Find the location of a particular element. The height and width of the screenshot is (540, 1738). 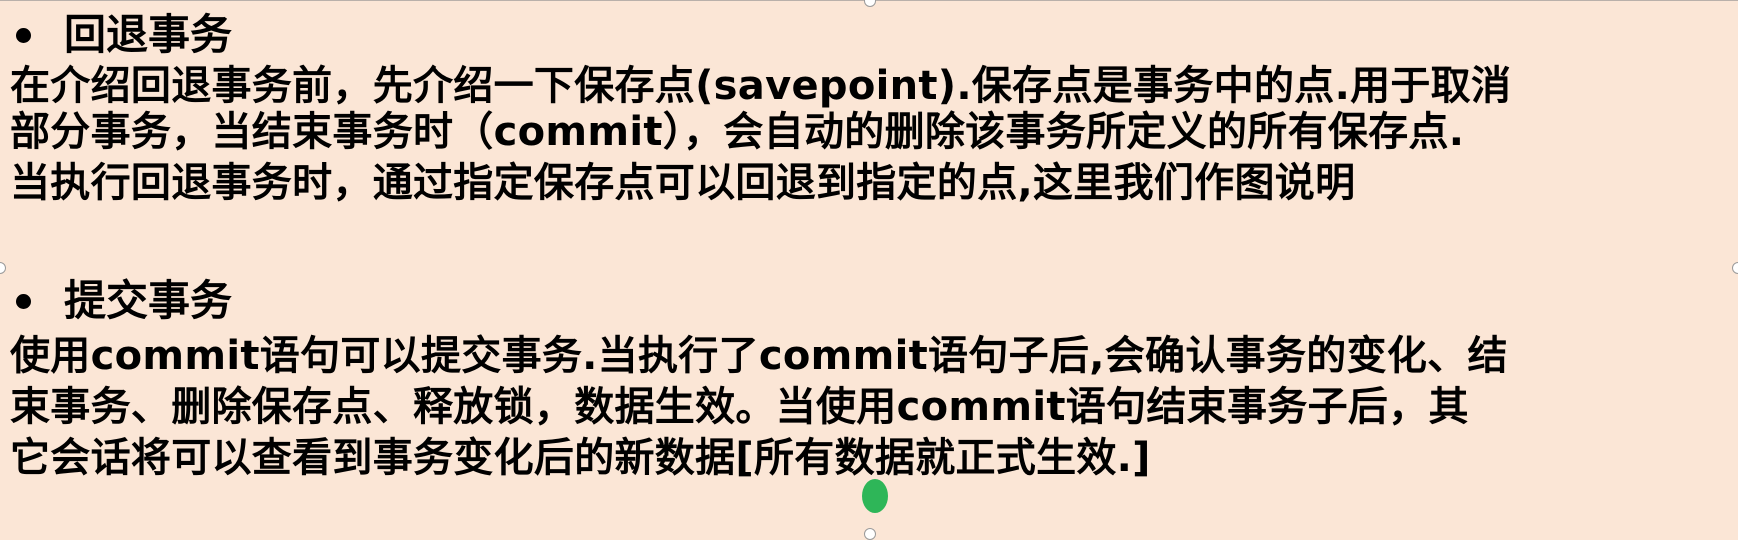

body-line: 当执行回退事务时，通过指定保存点可以回退到指定的点,这里我们作图说明 is located at coordinates (683, 183).